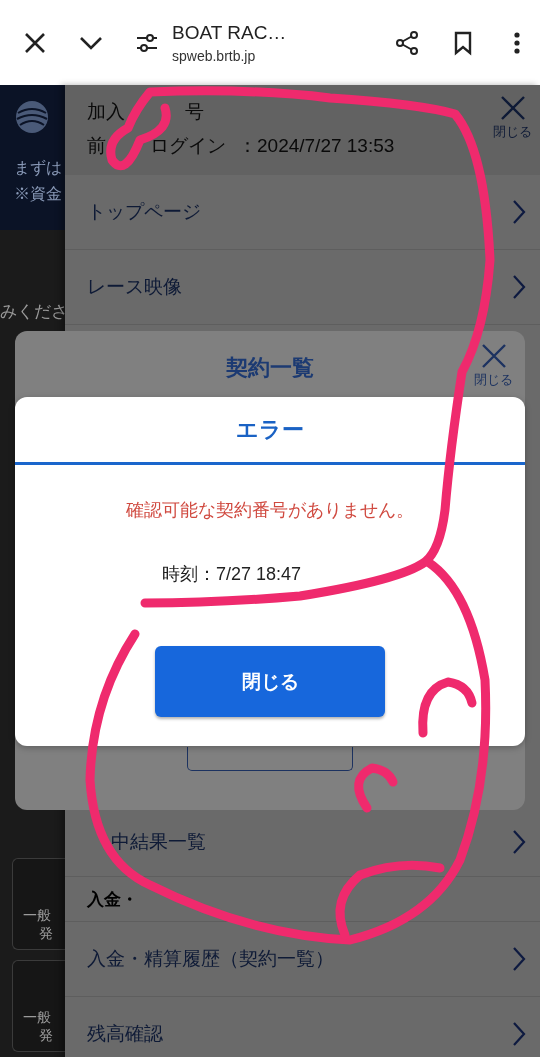  What do you see at coordinates (302, 959) in the screenshot?
I see `menu-item: 入金・精算履歴（契約一覧）` at bounding box center [302, 959].